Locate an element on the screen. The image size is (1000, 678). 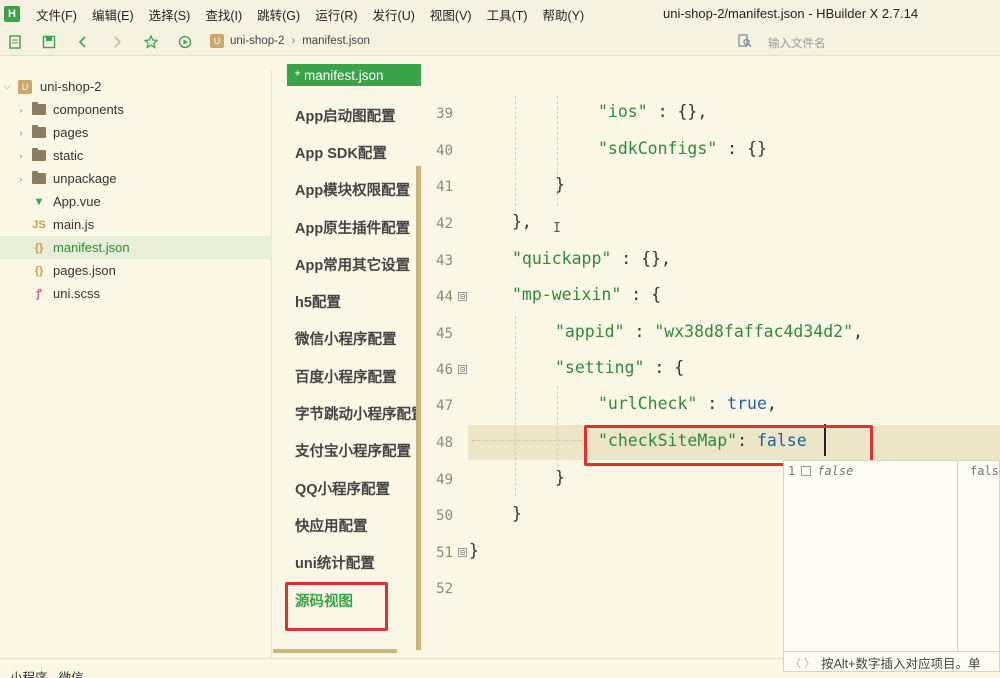
tree-project-root: ⌵ U uni-shop-2 is located at coordinates (136, 86).